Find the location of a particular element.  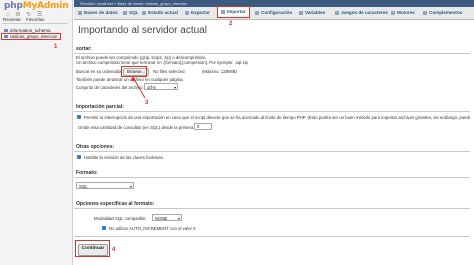

tab-label: Variables is located at coordinates (315, 12).